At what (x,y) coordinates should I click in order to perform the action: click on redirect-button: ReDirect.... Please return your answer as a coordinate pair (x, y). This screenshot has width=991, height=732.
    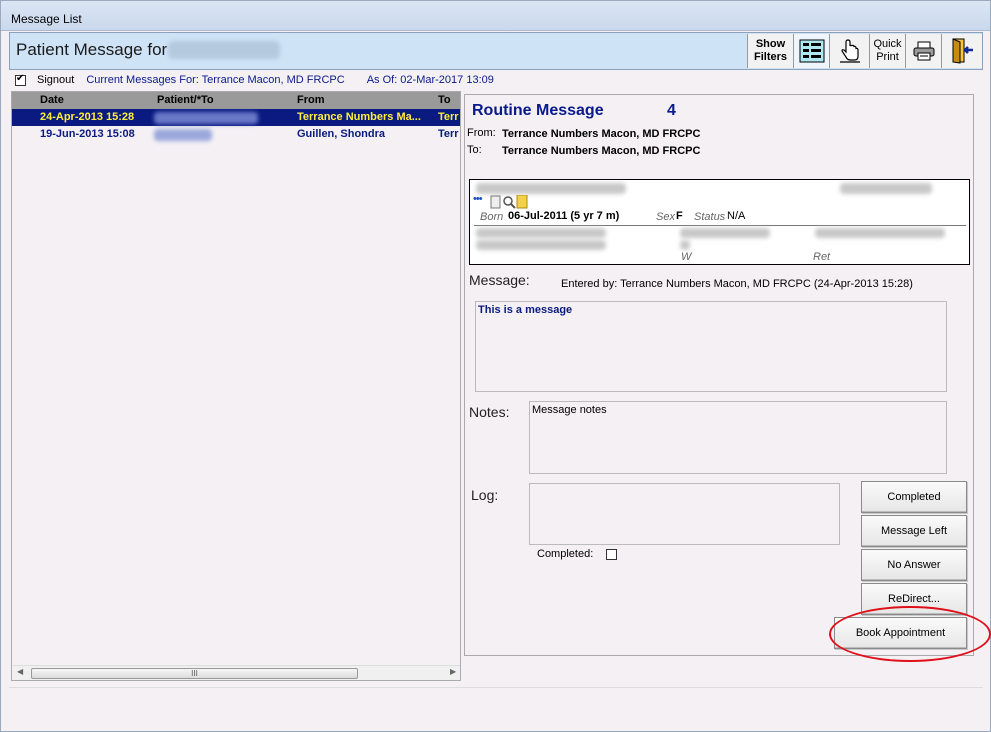
    Looking at the image, I should click on (914, 599).